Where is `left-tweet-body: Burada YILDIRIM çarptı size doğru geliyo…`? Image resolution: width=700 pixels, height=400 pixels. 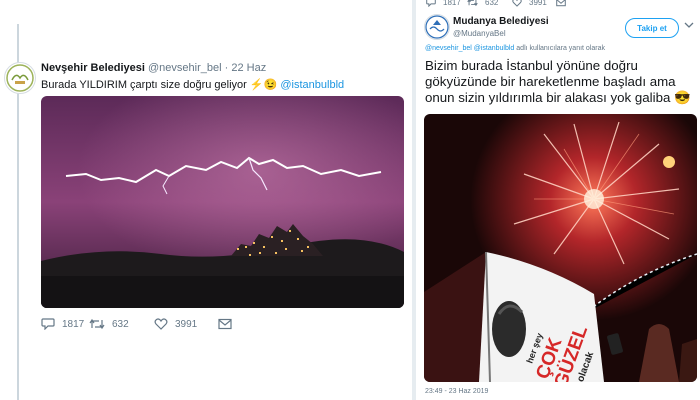 left-tweet-body: Burada YILDIRIM çarptı size doğru geliyo… is located at coordinates (144, 85).